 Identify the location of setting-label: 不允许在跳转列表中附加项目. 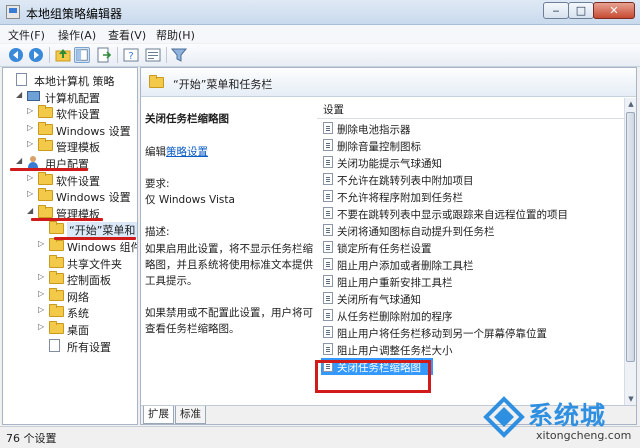
(405, 181).